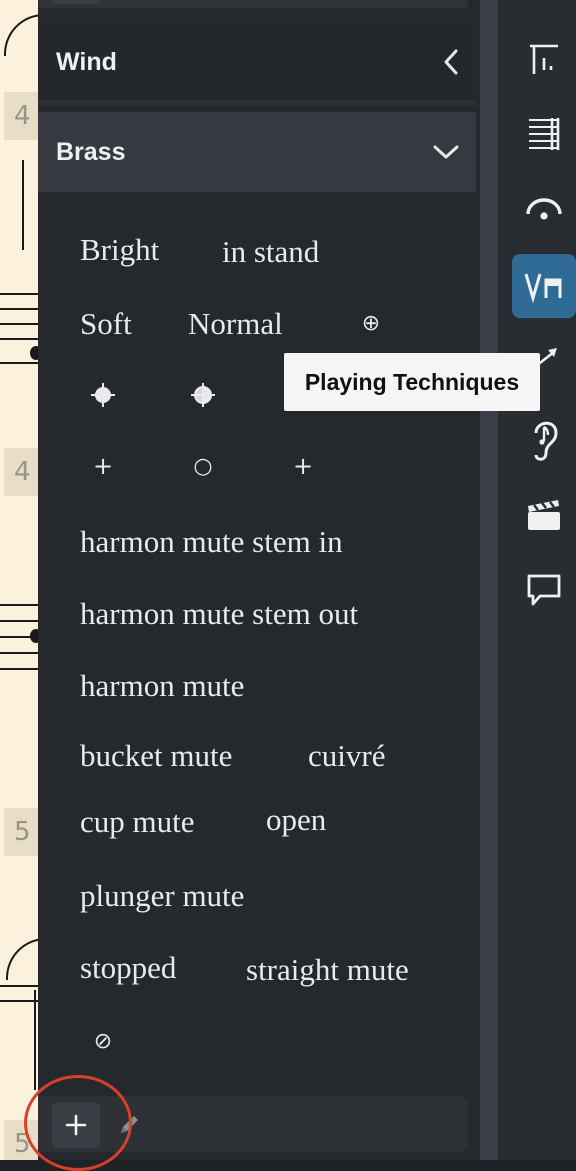  What do you see at coordinates (137, 821) in the screenshot?
I see `technique-cup-mute: cup mute` at bounding box center [137, 821].